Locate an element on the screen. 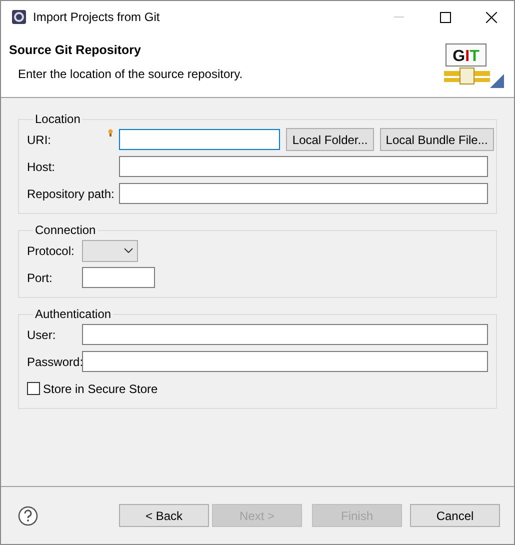 This screenshot has width=515, height=545. field-label: URI: is located at coordinates (39, 140).